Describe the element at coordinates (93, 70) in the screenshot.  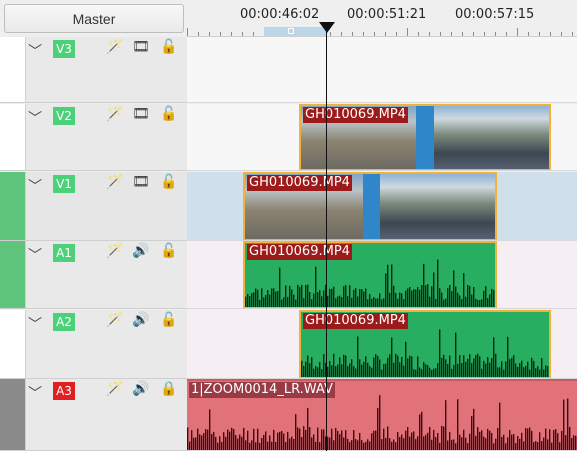
I see `track-header-v3: ﹀ V3 🪄 🎞 🔓` at that location.